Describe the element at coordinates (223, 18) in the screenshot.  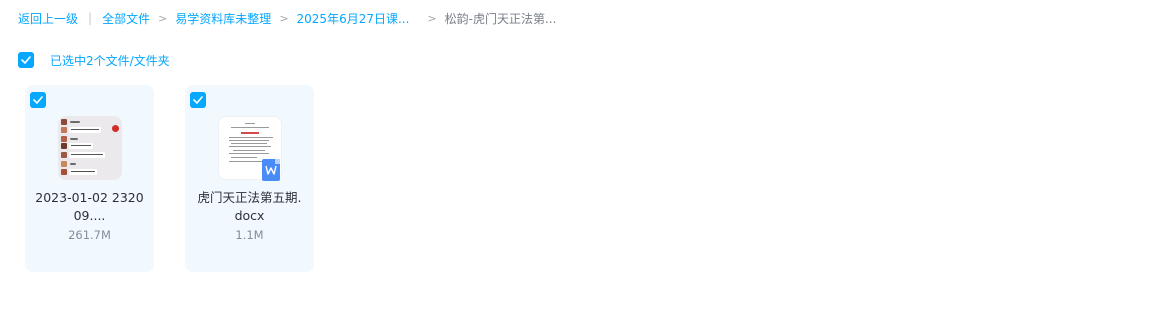
I see `breadcrumb-item-folder: 易学资料库未整理` at that location.